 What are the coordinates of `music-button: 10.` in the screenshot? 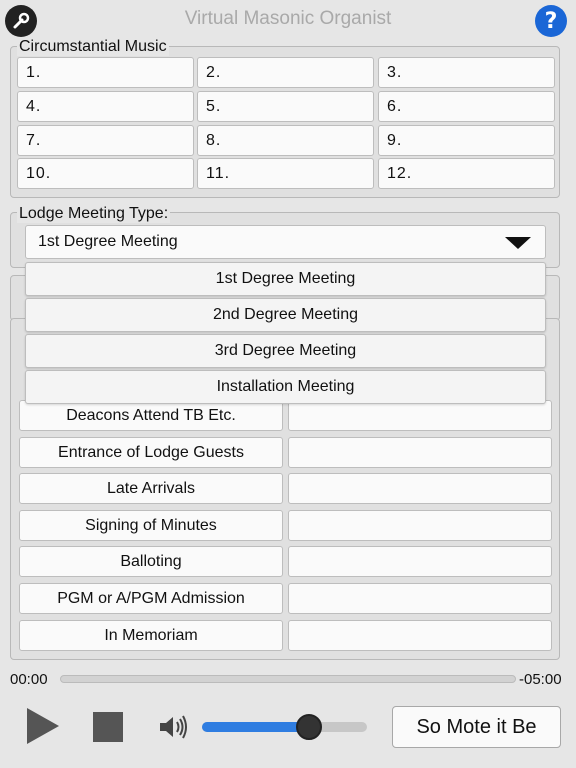 It's located at (105, 173).